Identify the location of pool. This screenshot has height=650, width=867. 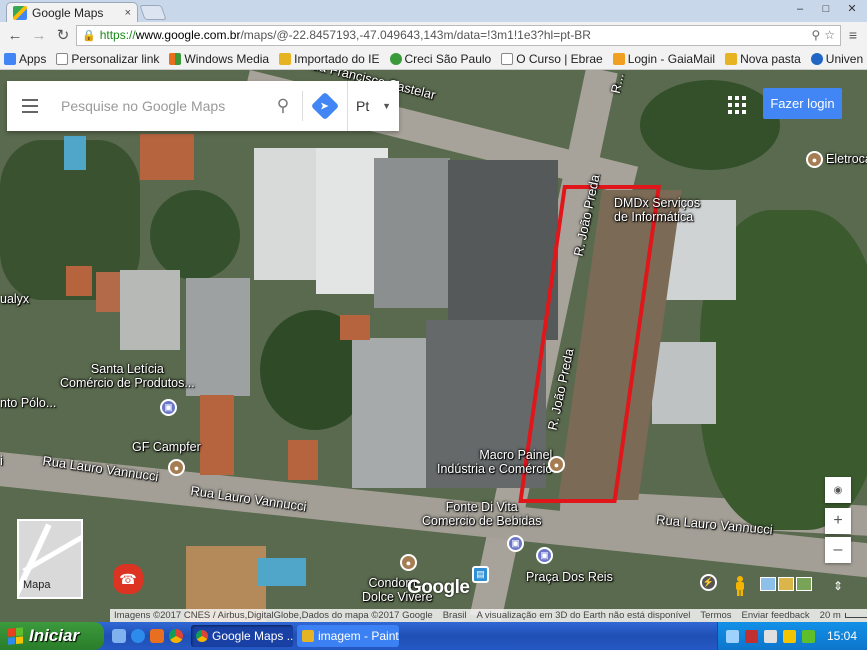
(282, 572).